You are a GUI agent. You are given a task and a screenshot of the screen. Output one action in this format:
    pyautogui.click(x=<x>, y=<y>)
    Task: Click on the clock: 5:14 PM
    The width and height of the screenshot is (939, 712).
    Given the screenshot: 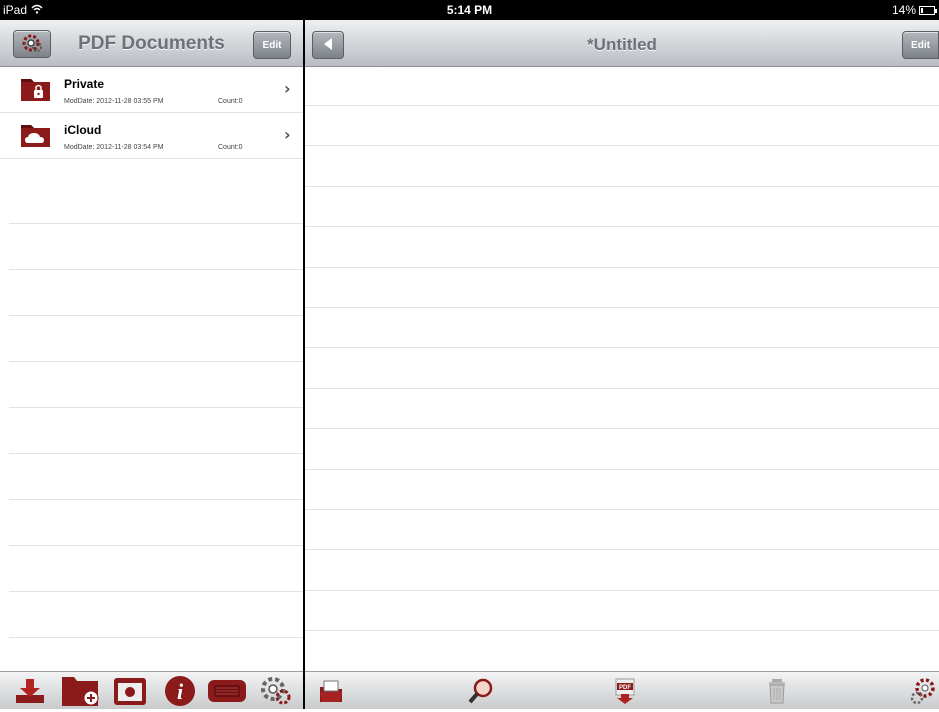 What is the action you would take?
    pyautogui.click(x=469, y=10)
    